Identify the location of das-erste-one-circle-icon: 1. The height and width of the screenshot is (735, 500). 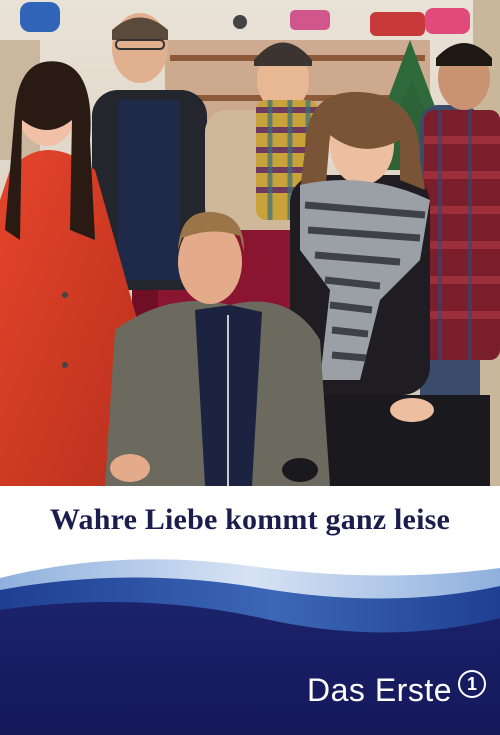
(472, 683).